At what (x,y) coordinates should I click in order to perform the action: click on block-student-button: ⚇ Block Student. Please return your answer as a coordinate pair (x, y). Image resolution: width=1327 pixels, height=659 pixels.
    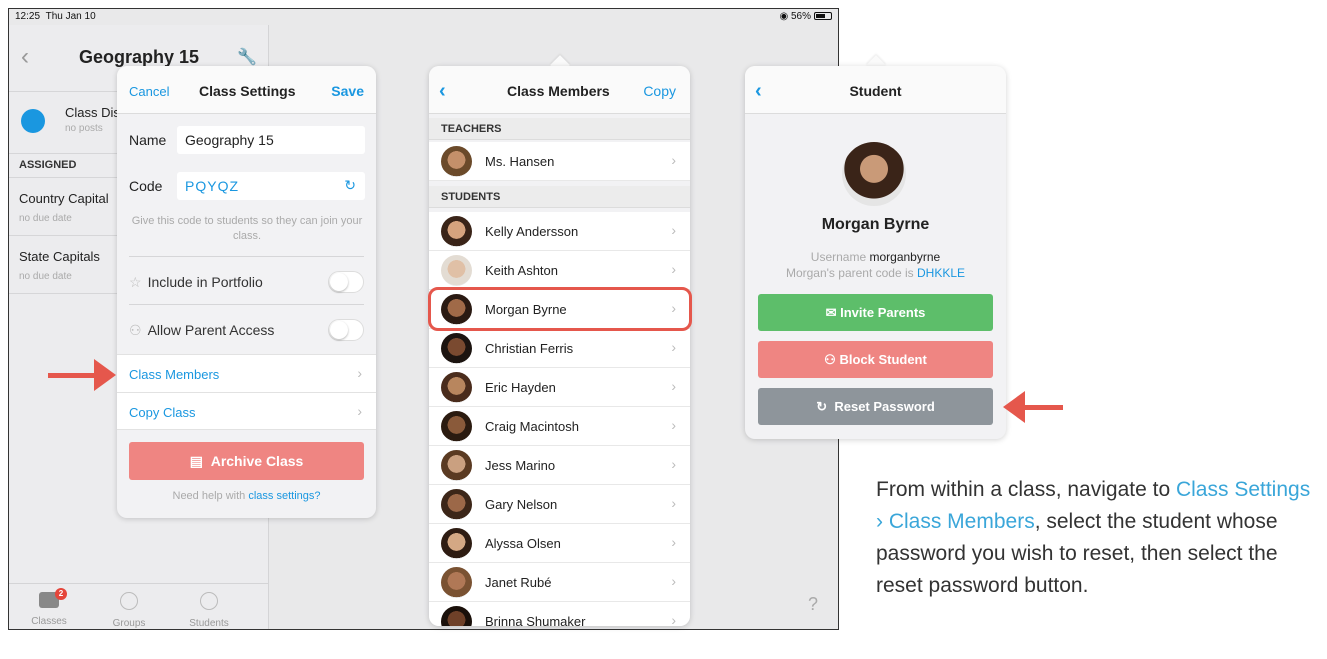
    Looking at the image, I should click on (875, 359).